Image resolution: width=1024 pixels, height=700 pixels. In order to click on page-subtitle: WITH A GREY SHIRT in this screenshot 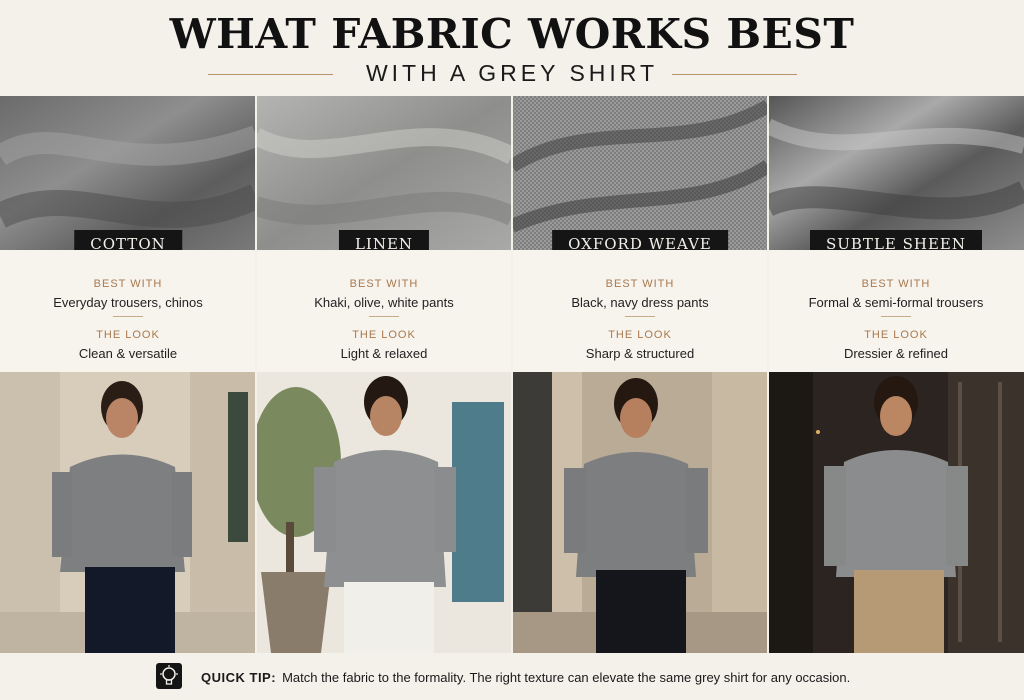, I will do `click(512, 73)`.